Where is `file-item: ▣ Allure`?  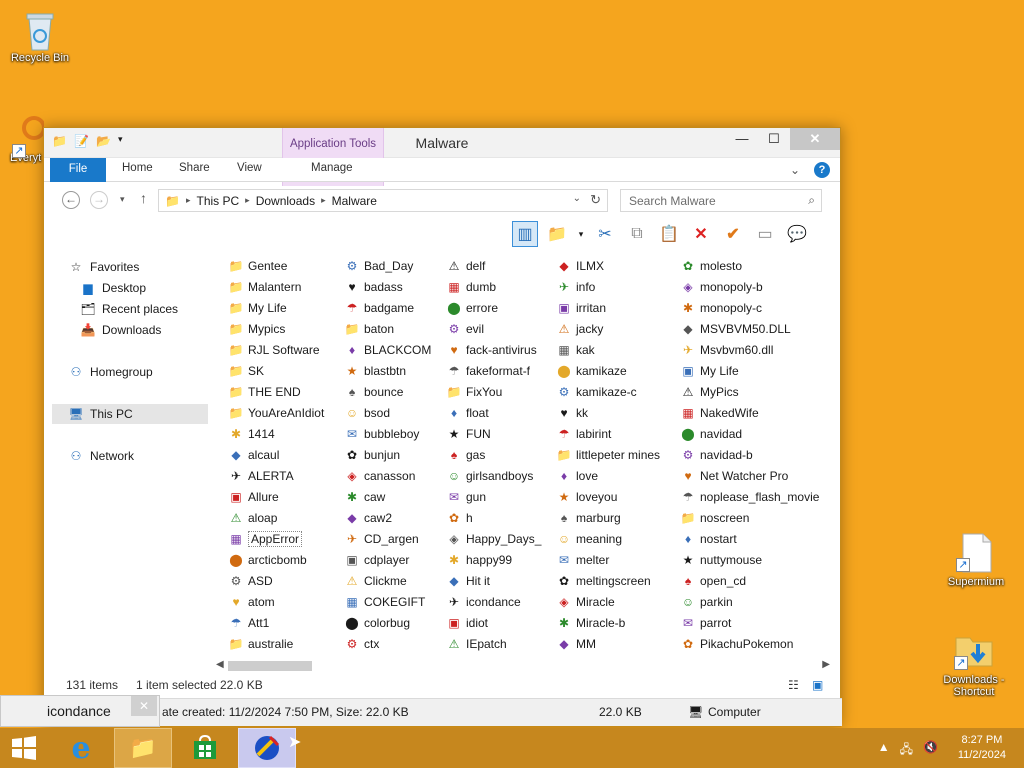 file-item: ▣ Allure is located at coordinates (253, 497).